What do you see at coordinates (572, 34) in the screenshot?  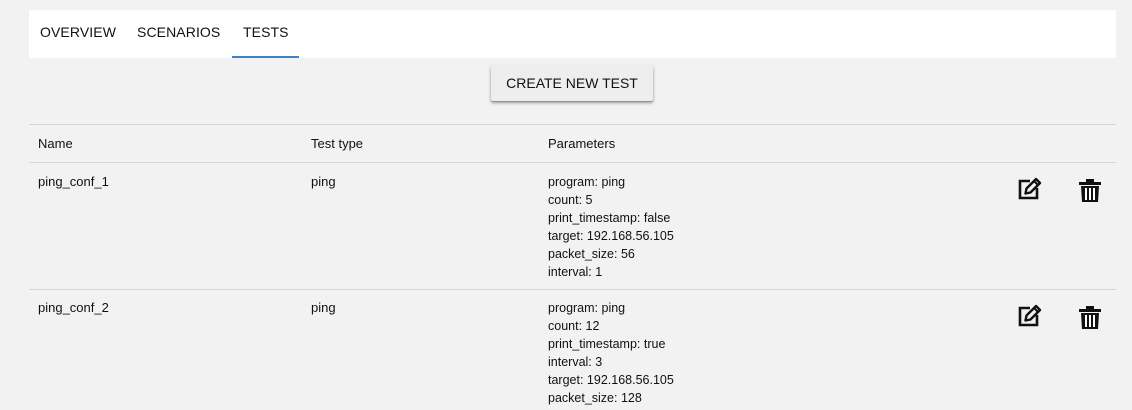 I see `tab-bar: OVERVIEW SCENARIOS TESTS` at bounding box center [572, 34].